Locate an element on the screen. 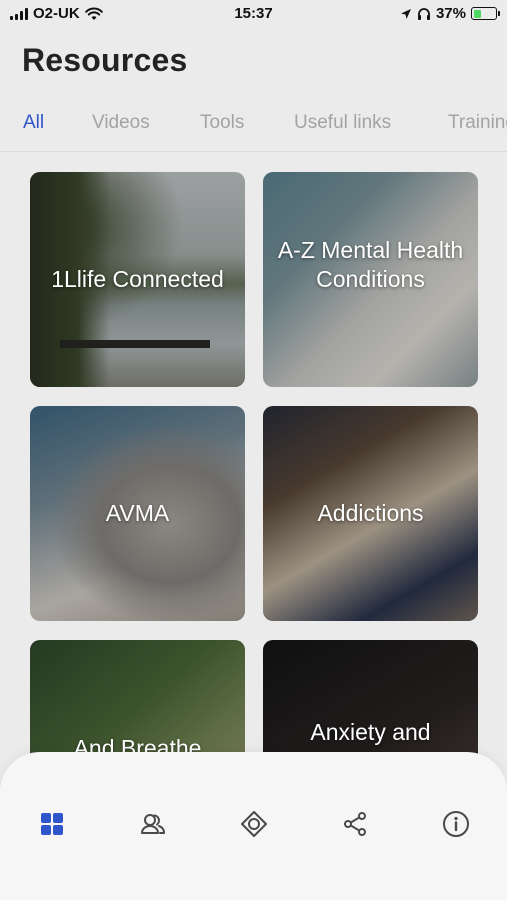 The image size is (507, 900). nav-people is located at coordinates (153, 824).